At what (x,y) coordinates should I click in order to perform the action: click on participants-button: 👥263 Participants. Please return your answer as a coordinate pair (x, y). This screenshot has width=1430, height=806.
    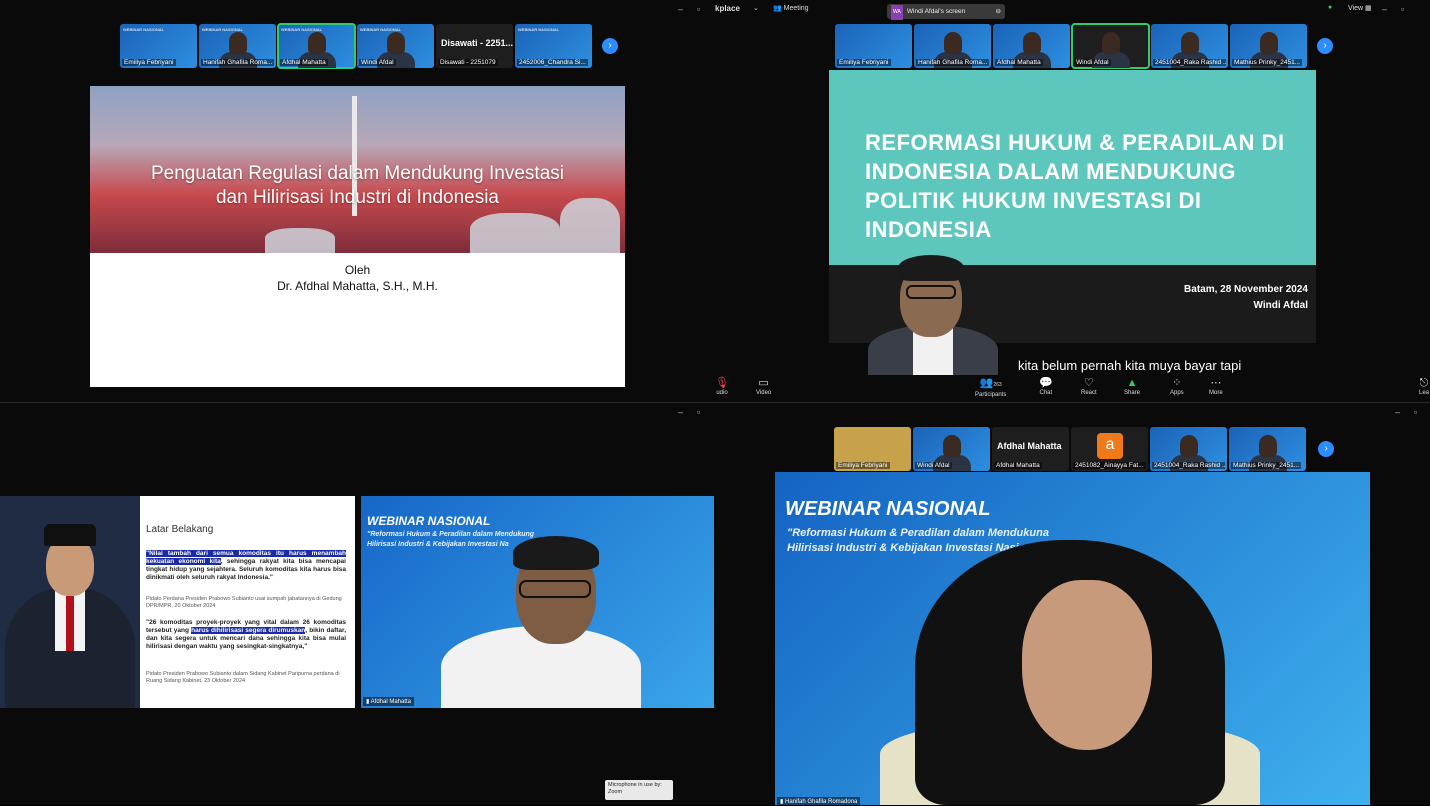
    Looking at the image, I should click on (990, 387).